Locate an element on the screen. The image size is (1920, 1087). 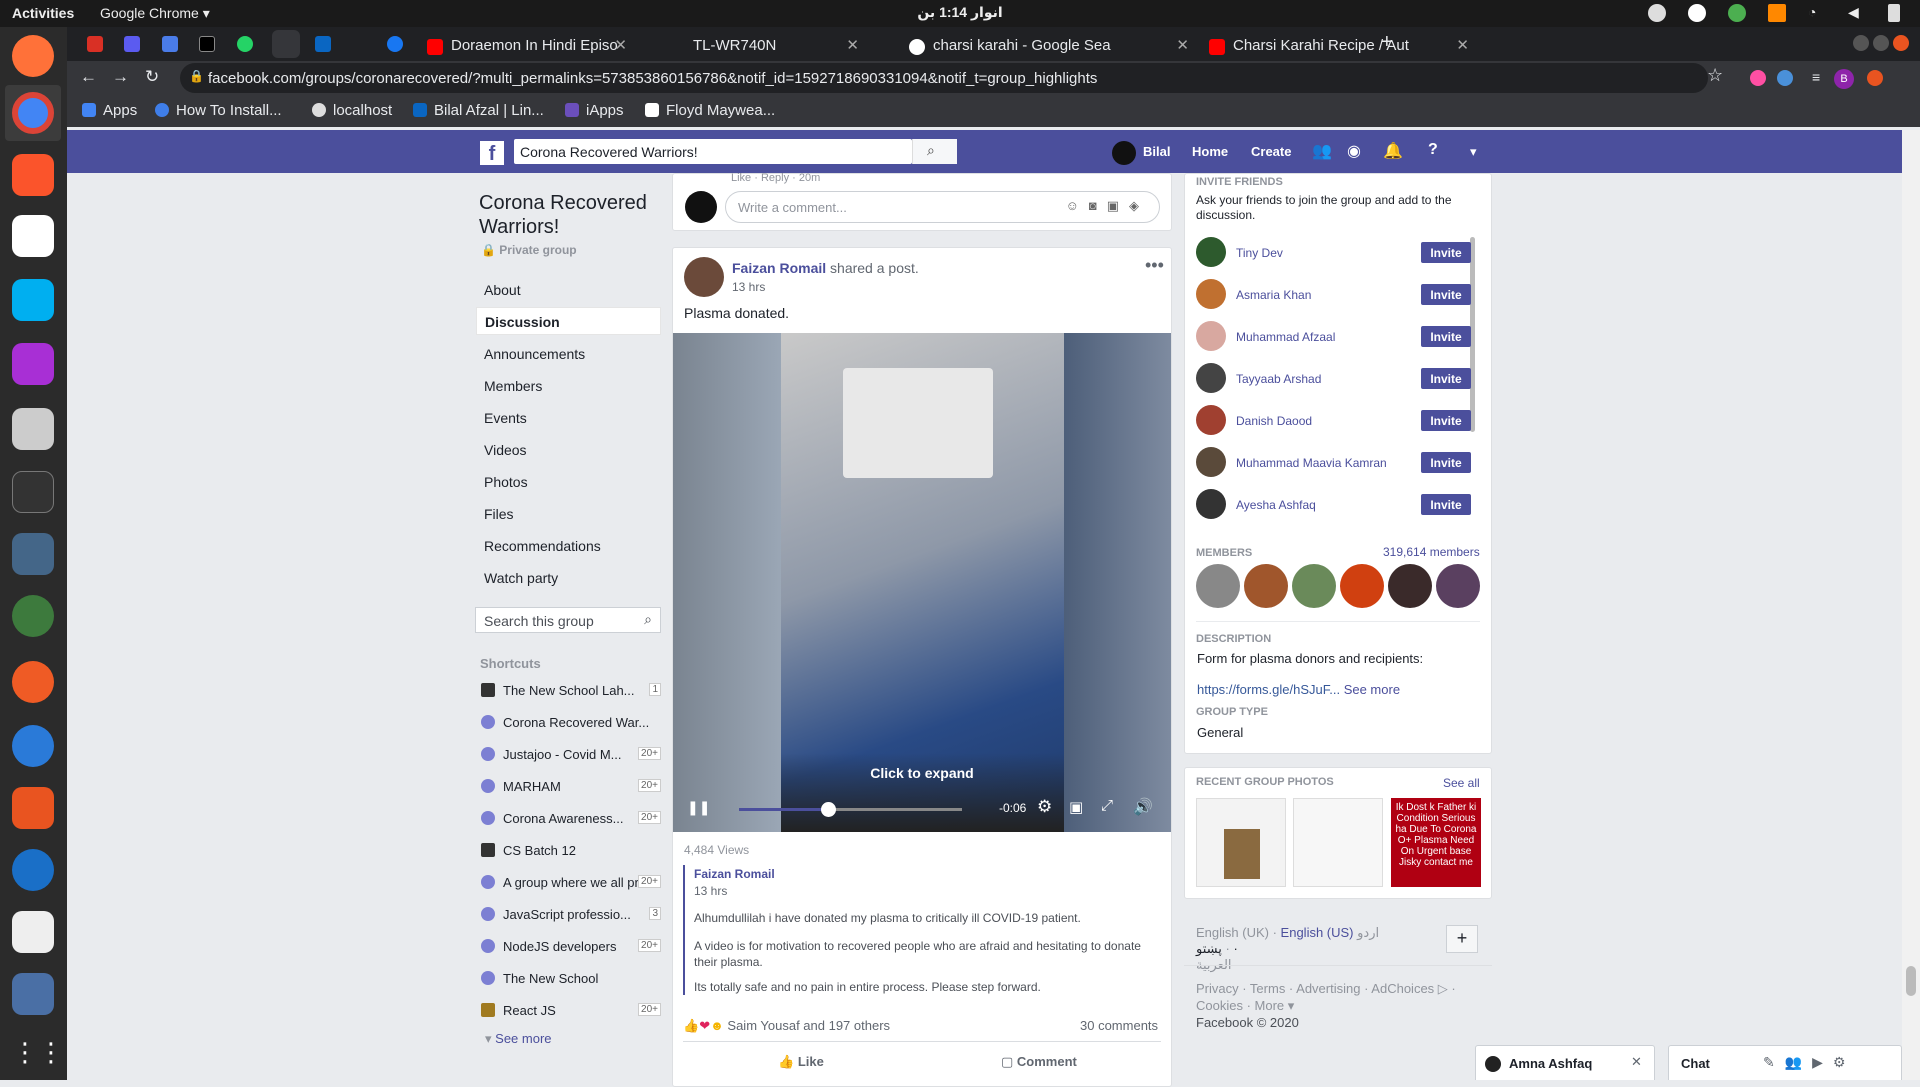
facebook-logo-icon: f is located at coordinates (492, 153).